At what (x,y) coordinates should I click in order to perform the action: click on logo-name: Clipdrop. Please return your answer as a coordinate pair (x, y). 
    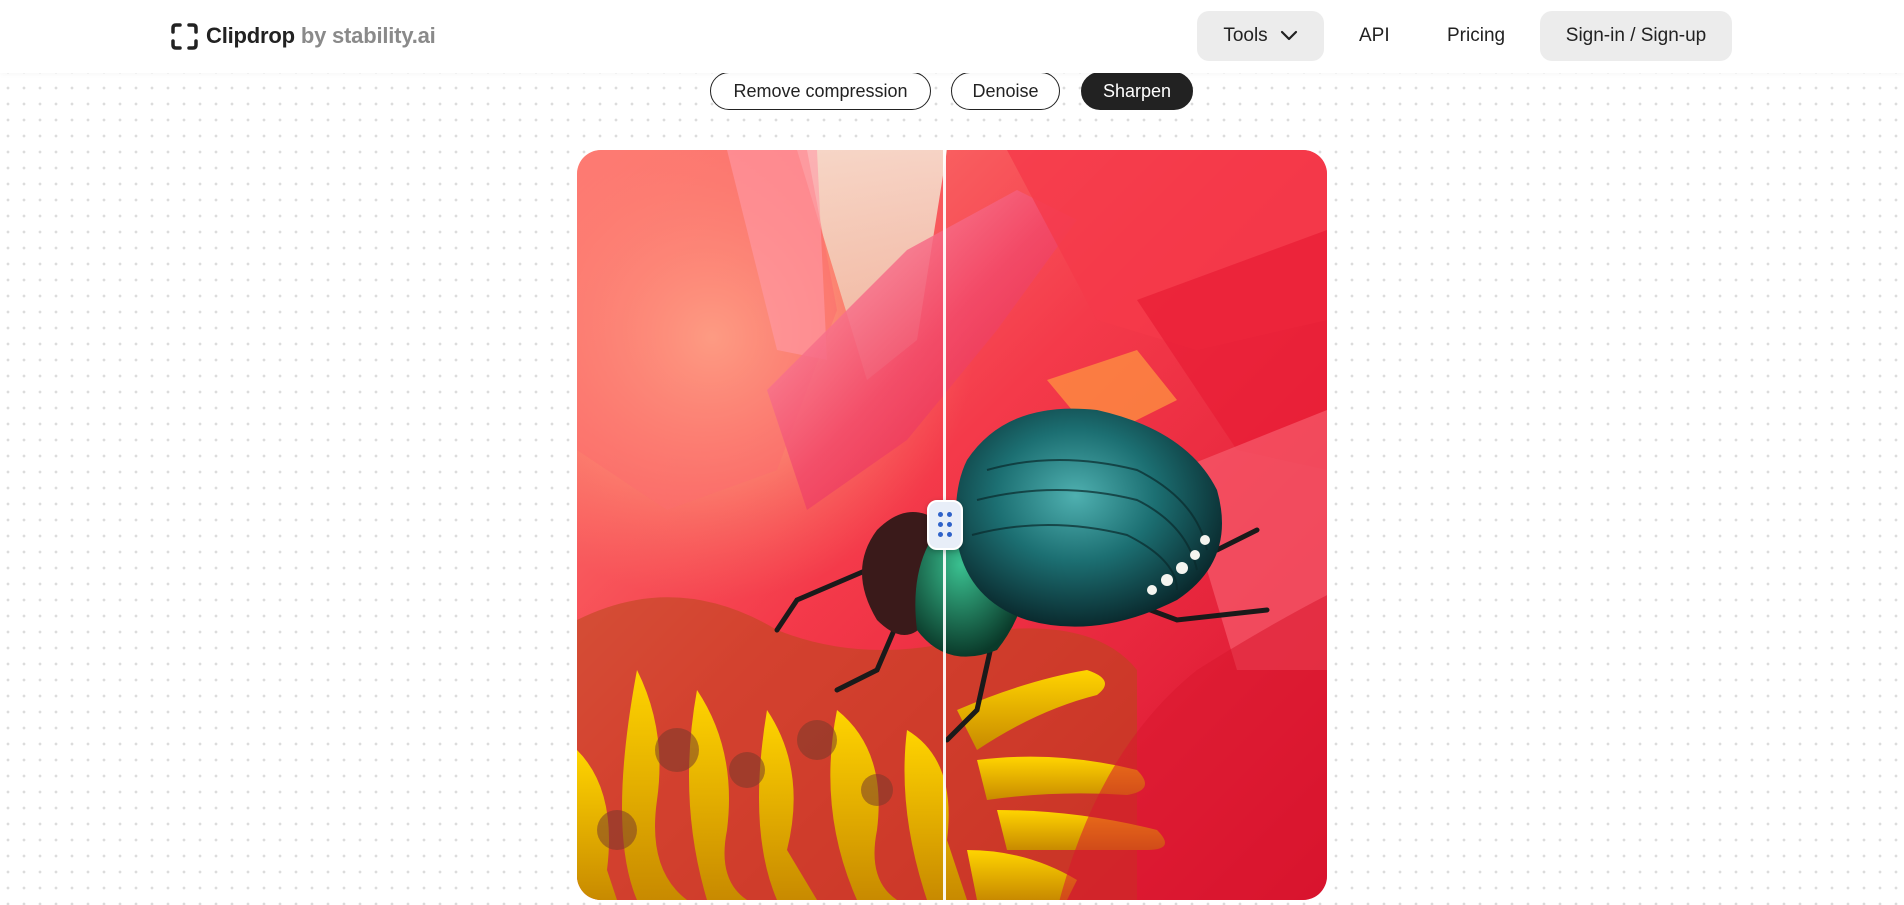
    Looking at the image, I should click on (250, 35).